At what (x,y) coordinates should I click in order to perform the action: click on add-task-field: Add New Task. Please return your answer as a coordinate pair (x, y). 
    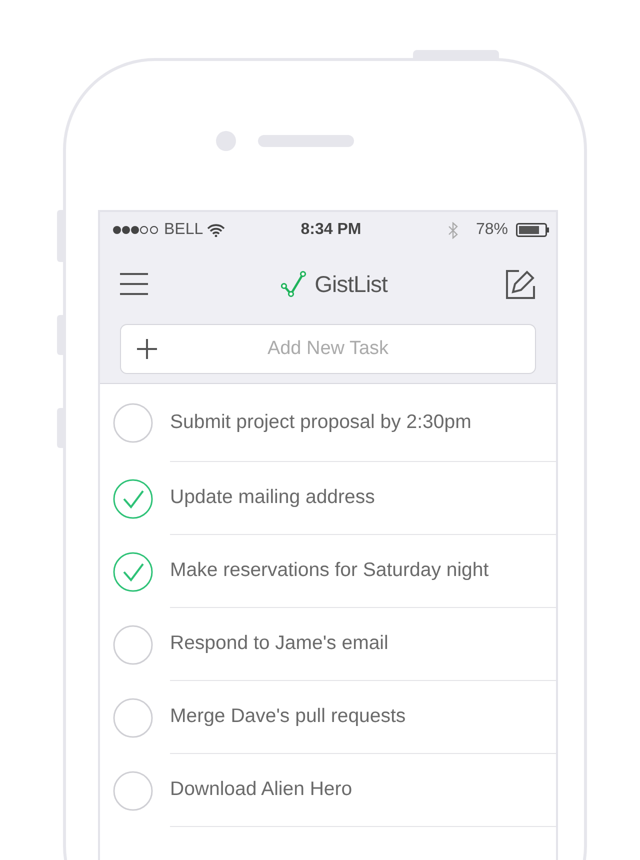
    Looking at the image, I should click on (328, 349).